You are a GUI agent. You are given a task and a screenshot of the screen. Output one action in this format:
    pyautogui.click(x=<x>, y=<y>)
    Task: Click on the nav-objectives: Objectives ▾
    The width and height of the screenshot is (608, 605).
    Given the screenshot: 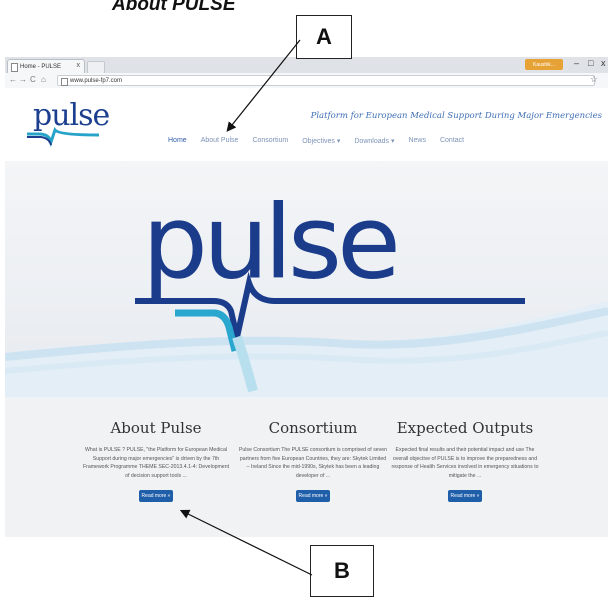 What is the action you would take?
    pyautogui.click(x=321, y=141)
    